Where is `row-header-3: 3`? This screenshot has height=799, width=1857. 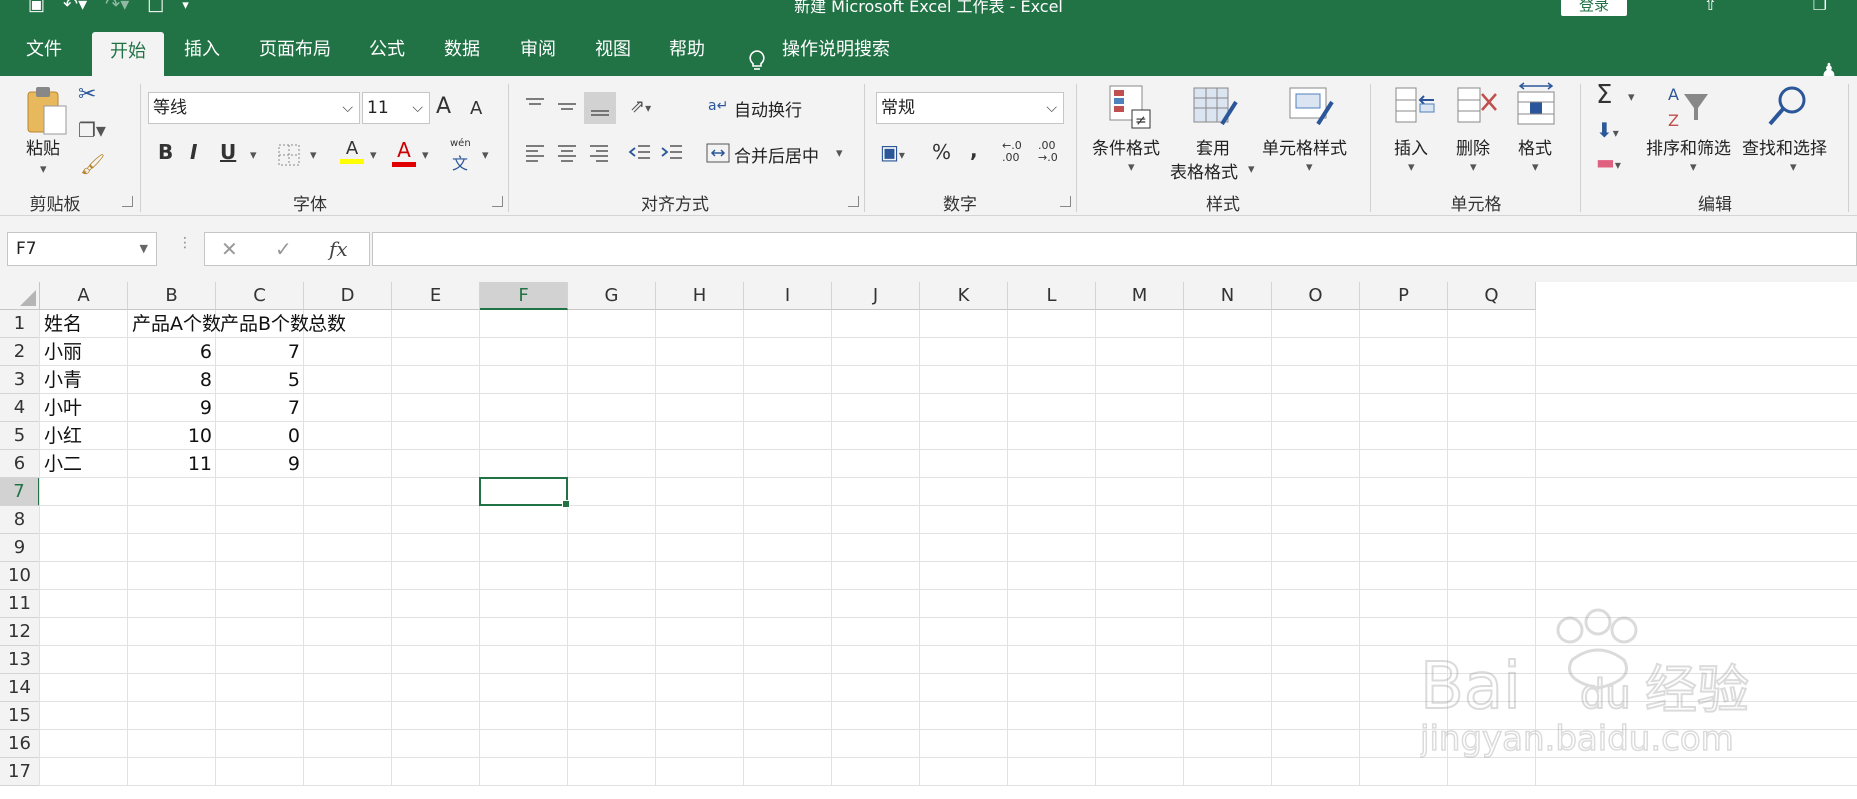 row-header-3: 3 is located at coordinates (20, 380).